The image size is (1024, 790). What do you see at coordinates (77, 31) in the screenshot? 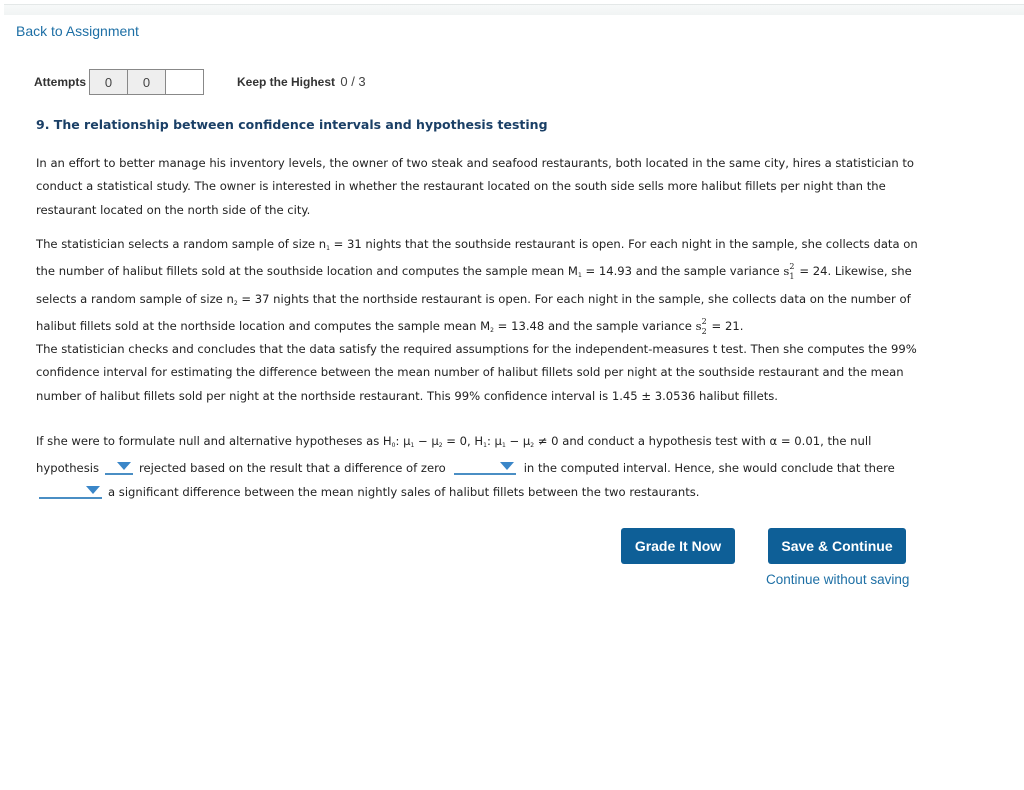
I see `back-to-assignment-link: Back to Assignment` at bounding box center [77, 31].